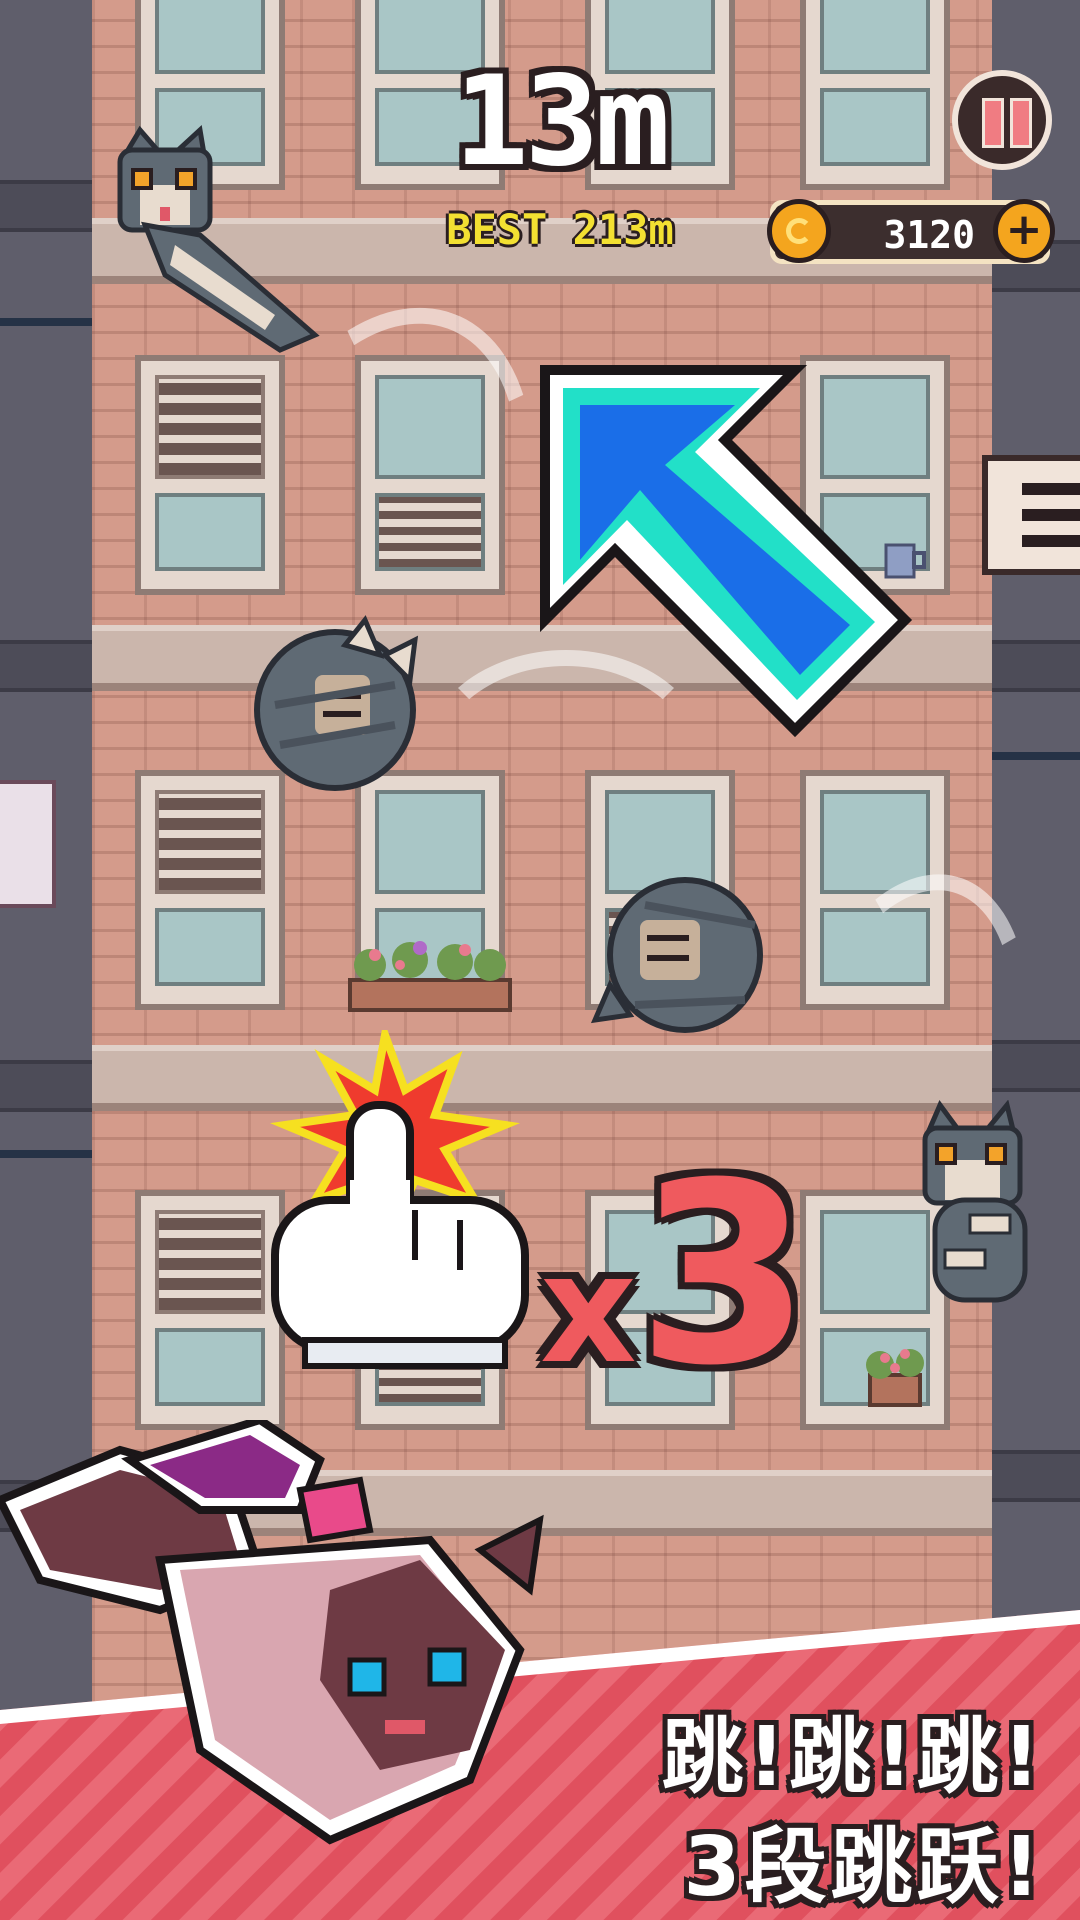  What do you see at coordinates (588, 1310) in the screenshot?
I see `multiplier-x: x` at bounding box center [588, 1310].